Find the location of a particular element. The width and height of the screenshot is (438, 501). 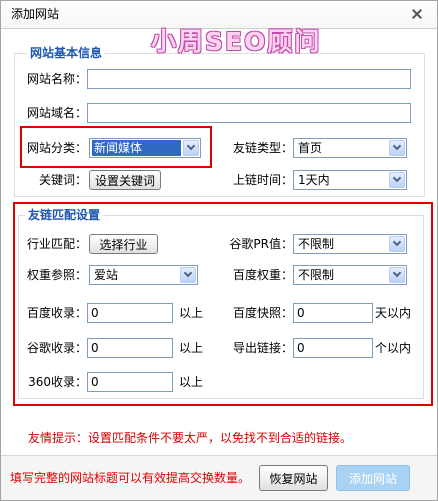

link-time-label: 上链时间： is located at coordinates (262, 180).